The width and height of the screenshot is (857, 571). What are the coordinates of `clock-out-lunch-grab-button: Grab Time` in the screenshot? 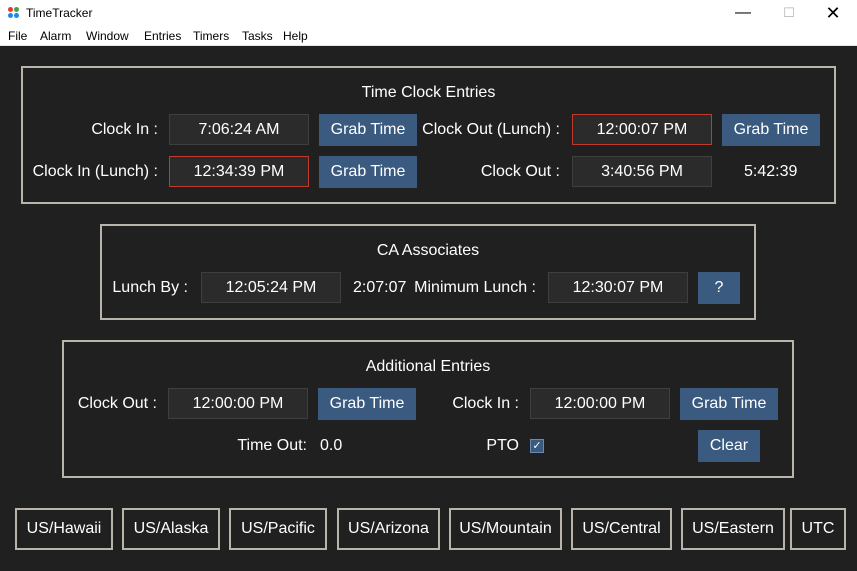 It's located at (771, 130).